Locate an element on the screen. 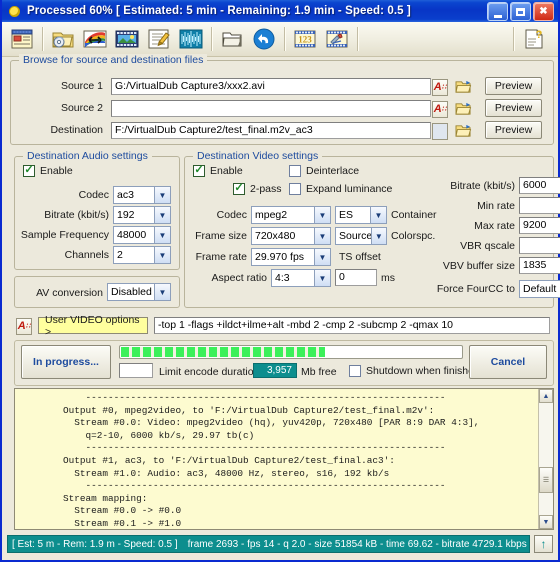 The height and width of the screenshot is (562, 560). scroll-track: ☰ is located at coordinates (546, 459).